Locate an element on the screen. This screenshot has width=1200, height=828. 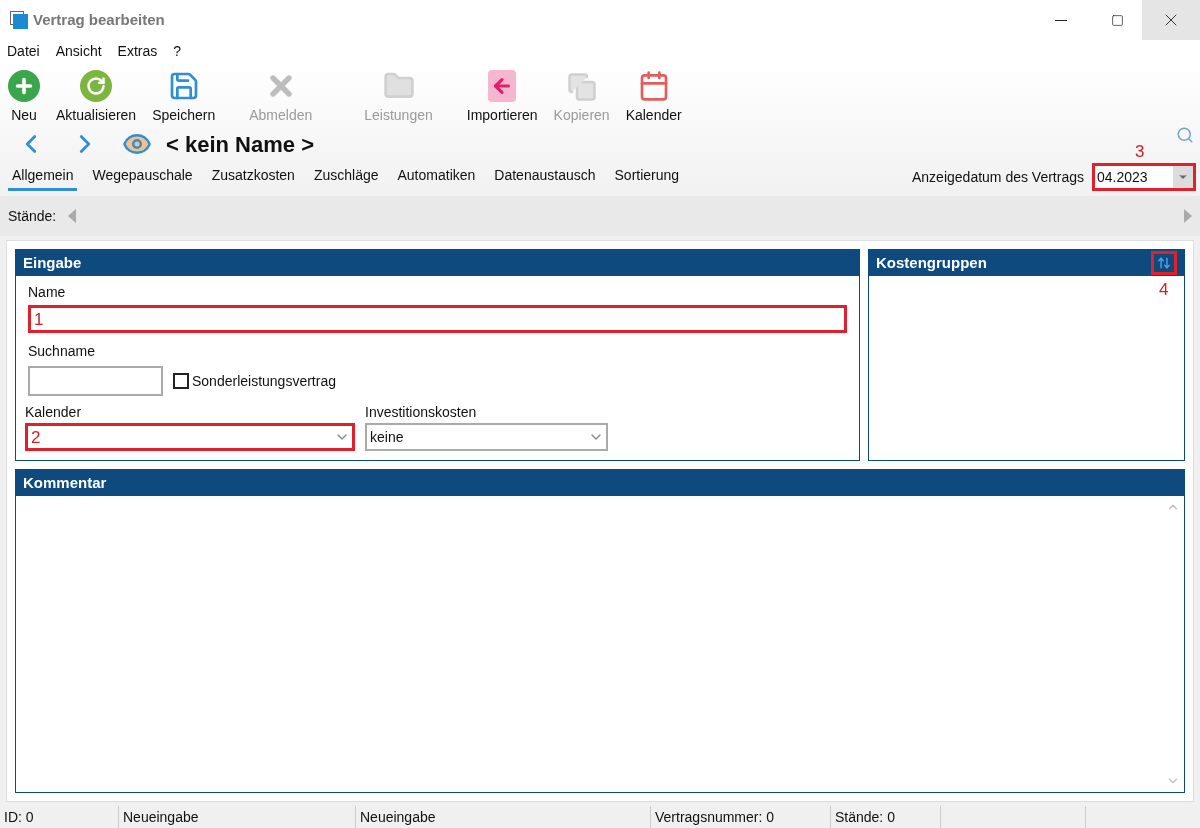
staende-label: Stände: is located at coordinates (32, 216).